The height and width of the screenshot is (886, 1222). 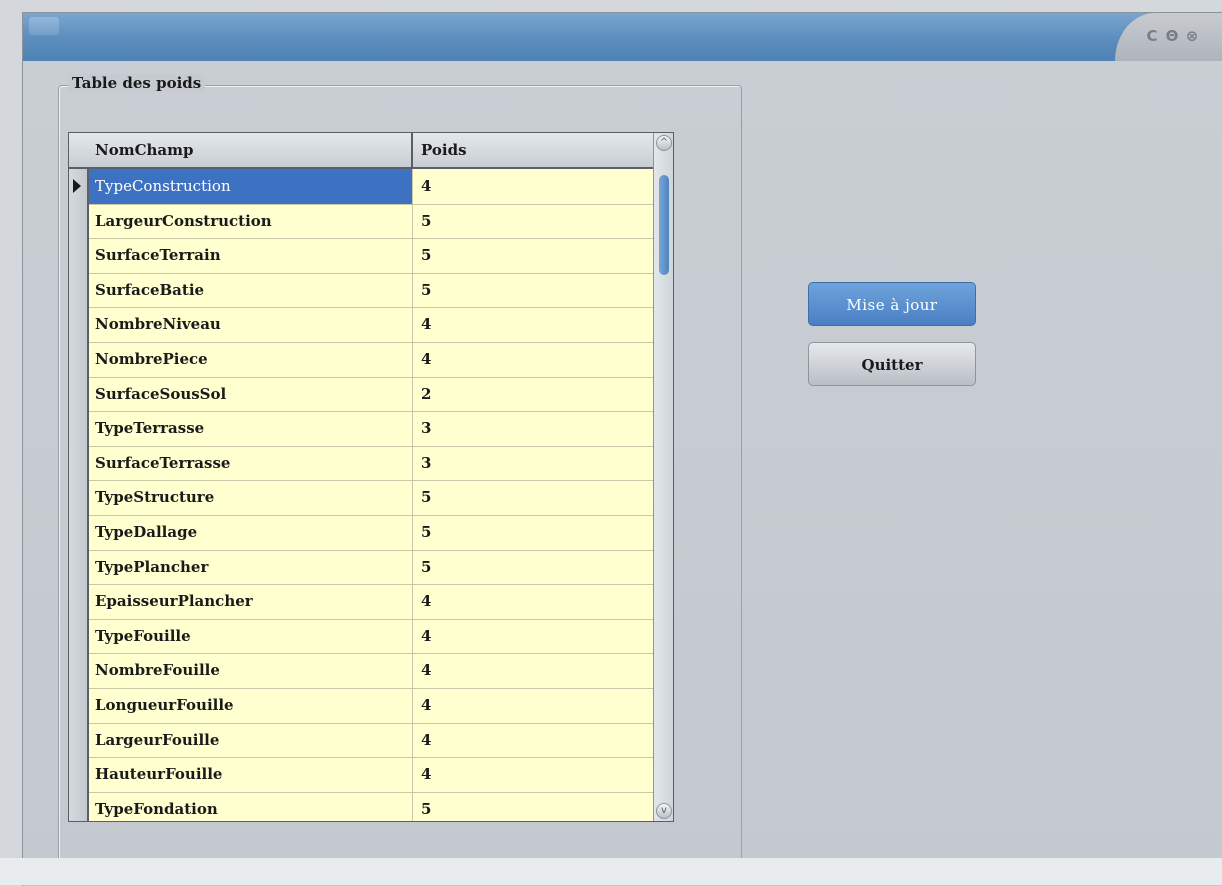 I want to click on title-bar: C Θ ⊗, so click(x=622, y=37).